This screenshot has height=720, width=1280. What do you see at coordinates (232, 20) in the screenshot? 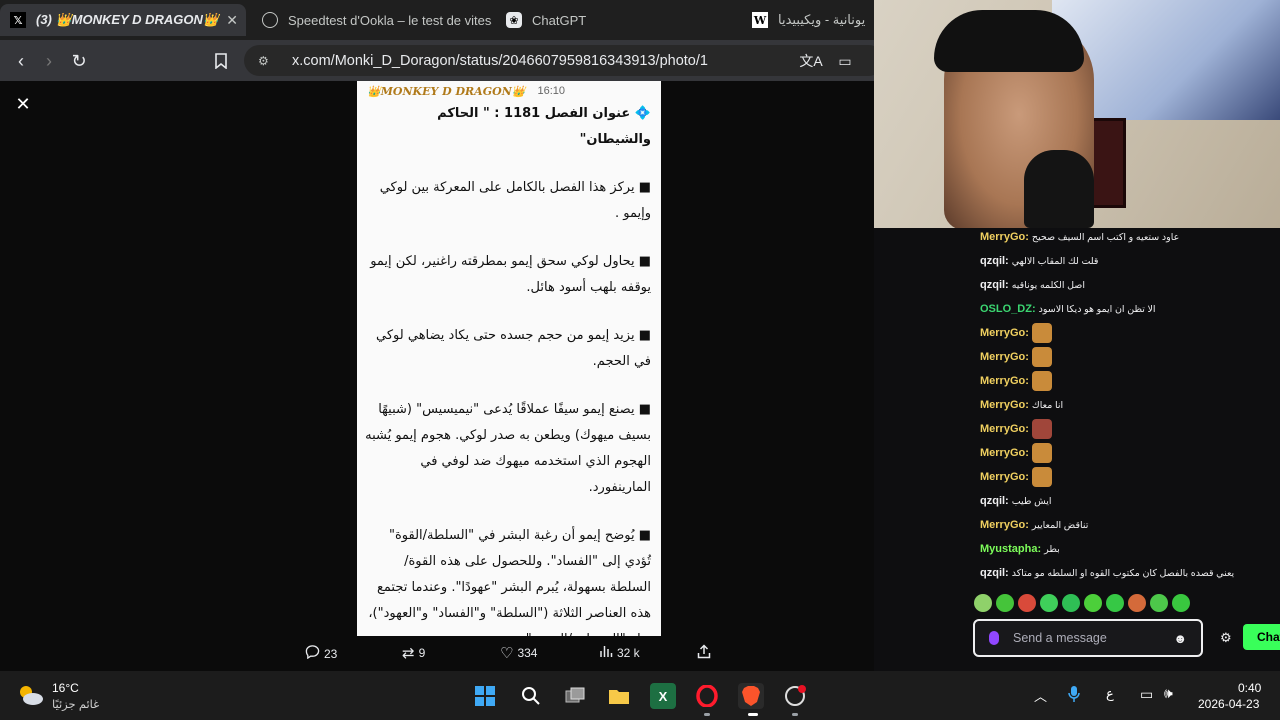
I see `close-tab-icon: ✕` at bounding box center [232, 20].